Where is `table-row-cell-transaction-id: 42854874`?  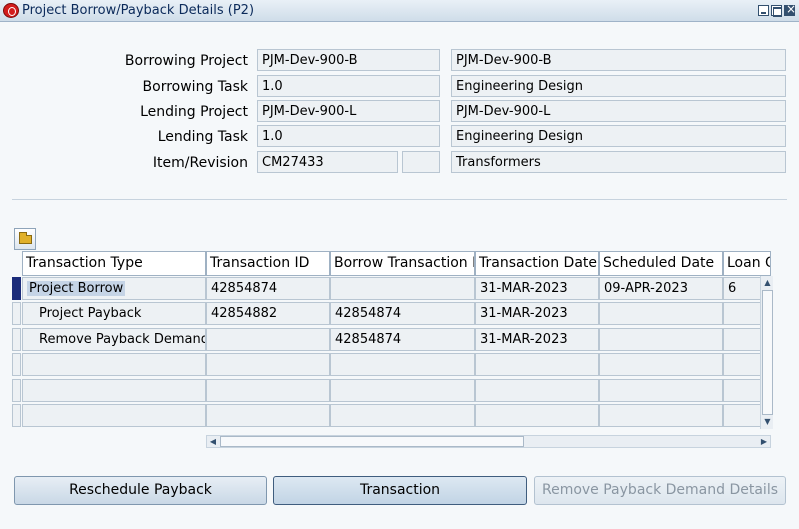
table-row-cell-transaction-id: 42854874 is located at coordinates (268, 288).